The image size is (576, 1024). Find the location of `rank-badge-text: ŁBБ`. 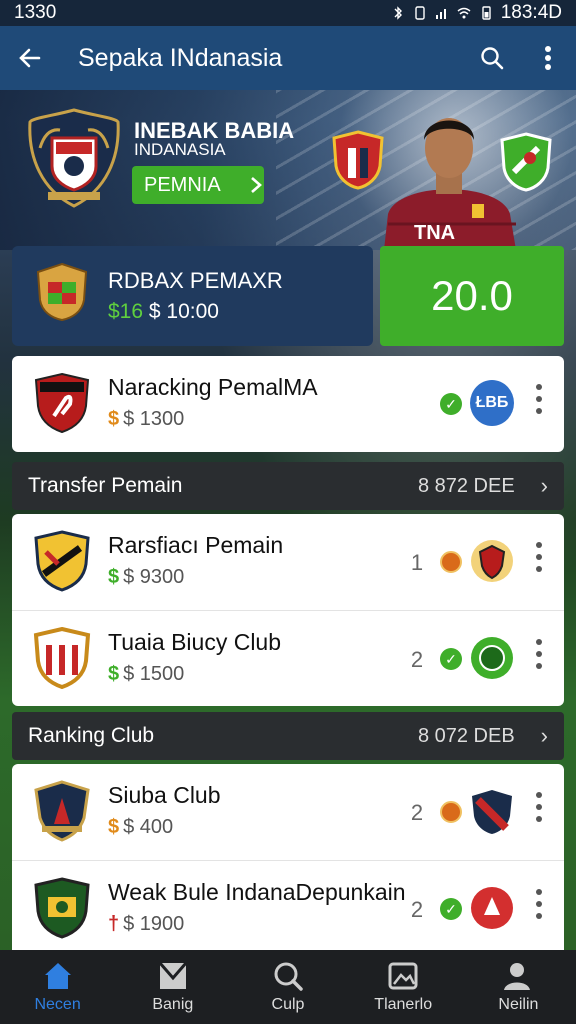

rank-badge-text: ŁBБ is located at coordinates (492, 402).